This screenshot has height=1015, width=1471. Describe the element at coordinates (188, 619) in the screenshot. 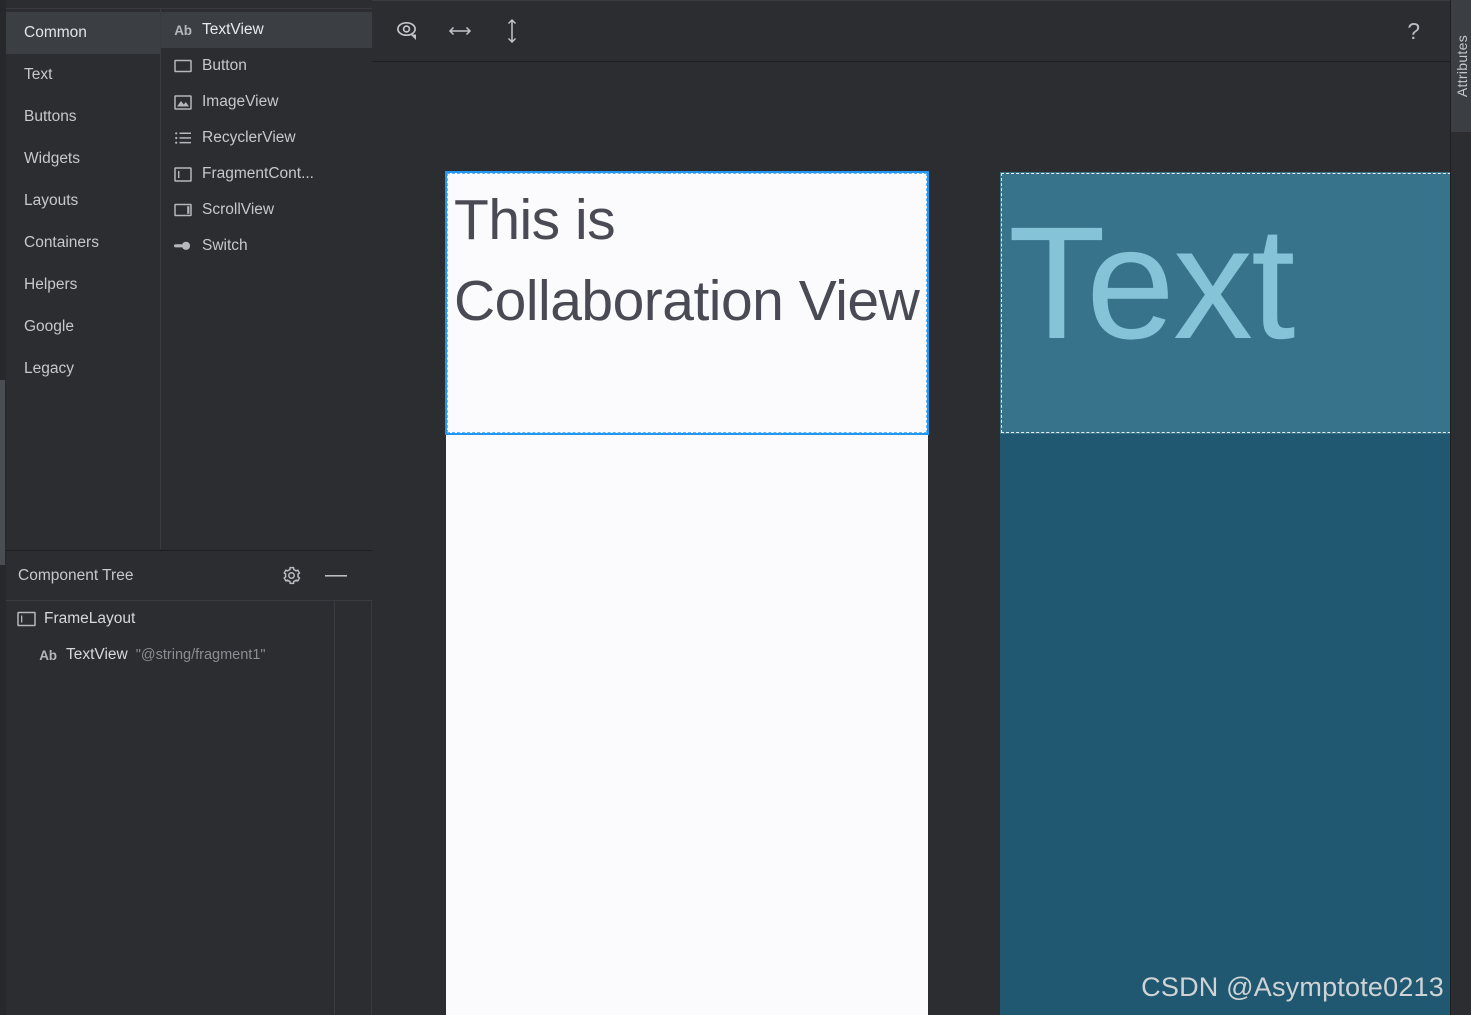

I see `tree-node-framelayout: FrameLayout` at that location.